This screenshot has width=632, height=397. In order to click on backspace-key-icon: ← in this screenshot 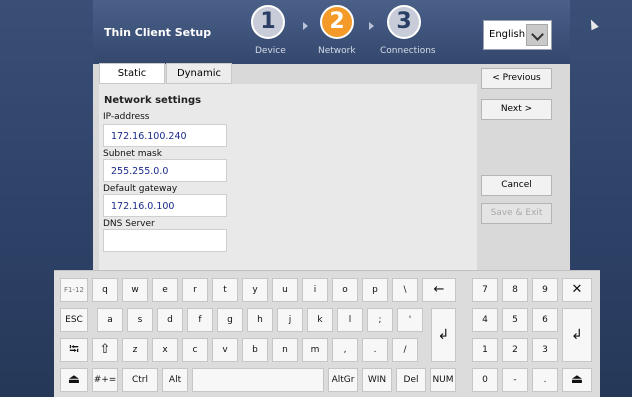, I will do `click(439, 290)`.